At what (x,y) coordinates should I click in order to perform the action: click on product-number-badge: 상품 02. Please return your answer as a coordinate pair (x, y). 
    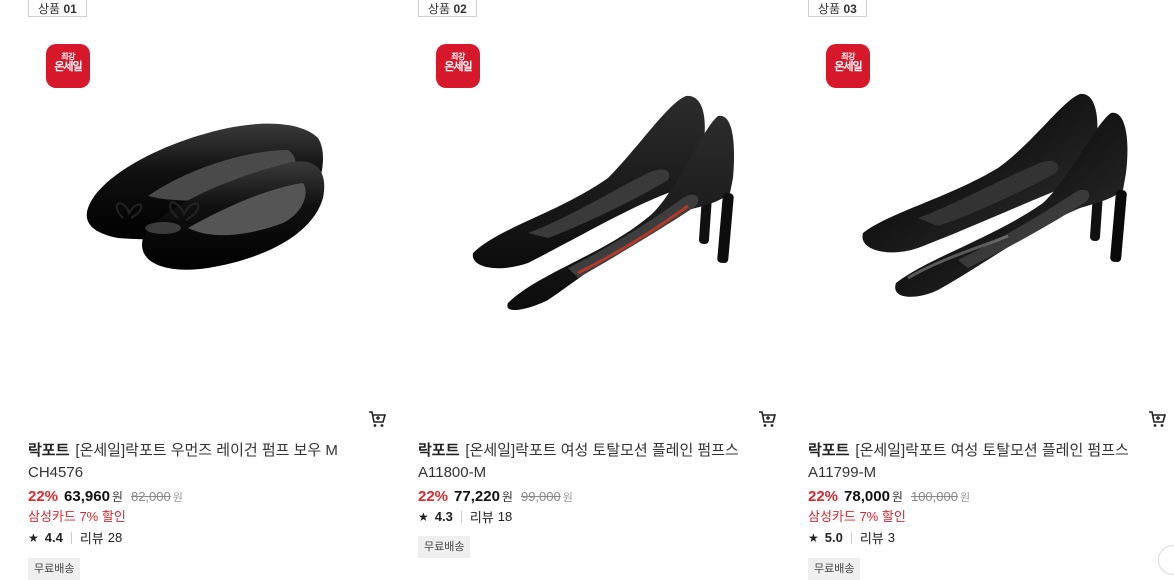
    Looking at the image, I should click on (447, 8).